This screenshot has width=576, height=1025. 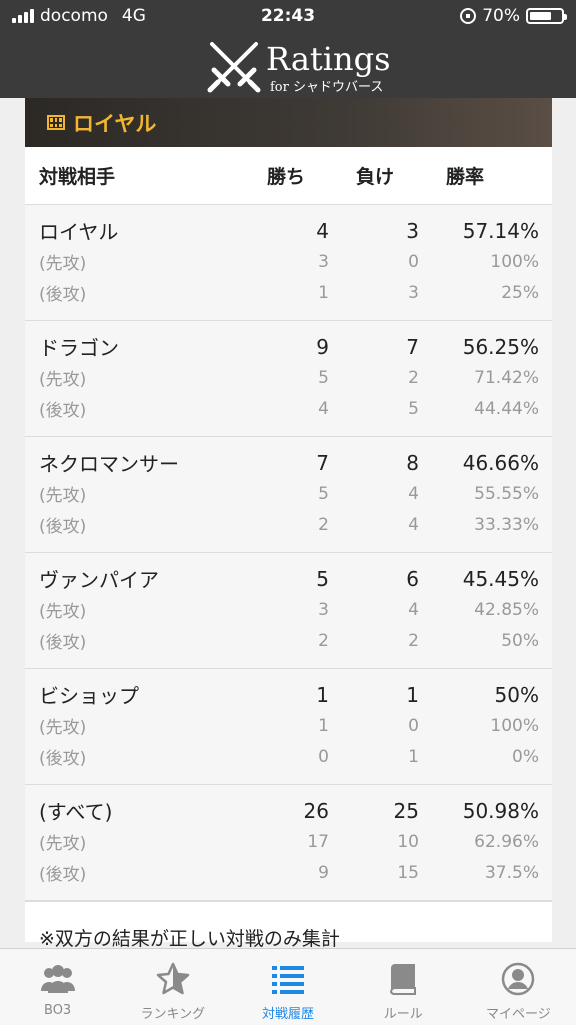 I want to click on column-wins: 勝ち, so click(x=286, y=177).